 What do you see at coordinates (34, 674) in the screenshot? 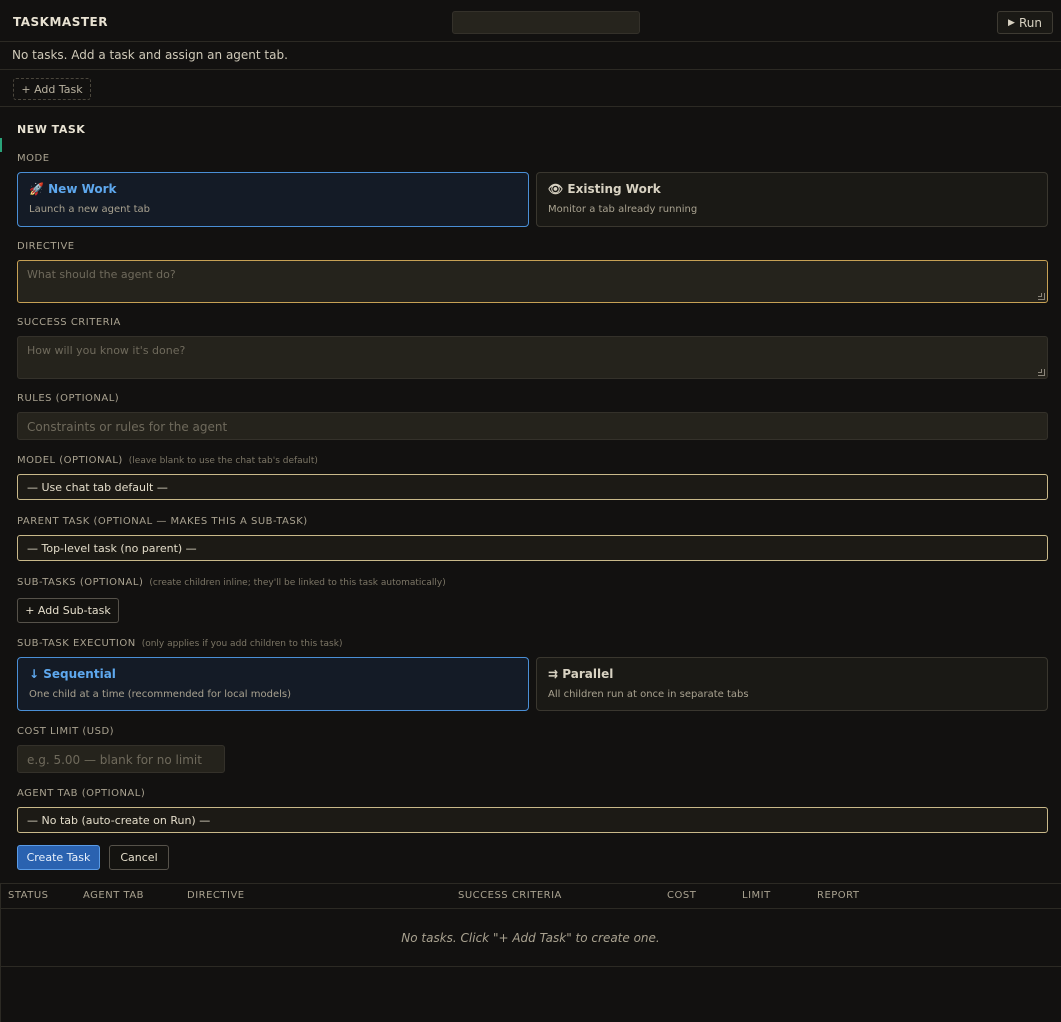
I see `arrow-down-icon: ↓` at bounding box center [34, 674].